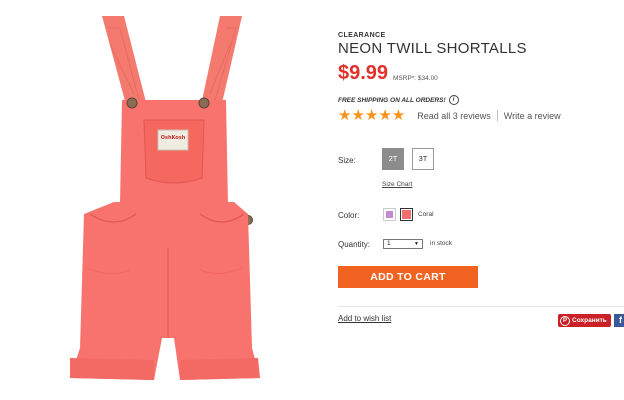 The width and height of the screenshot is (624, 400). Describe the element at coordinates (532, 116) in the screenshot. I see `write-review-link: Write a review` at that location.